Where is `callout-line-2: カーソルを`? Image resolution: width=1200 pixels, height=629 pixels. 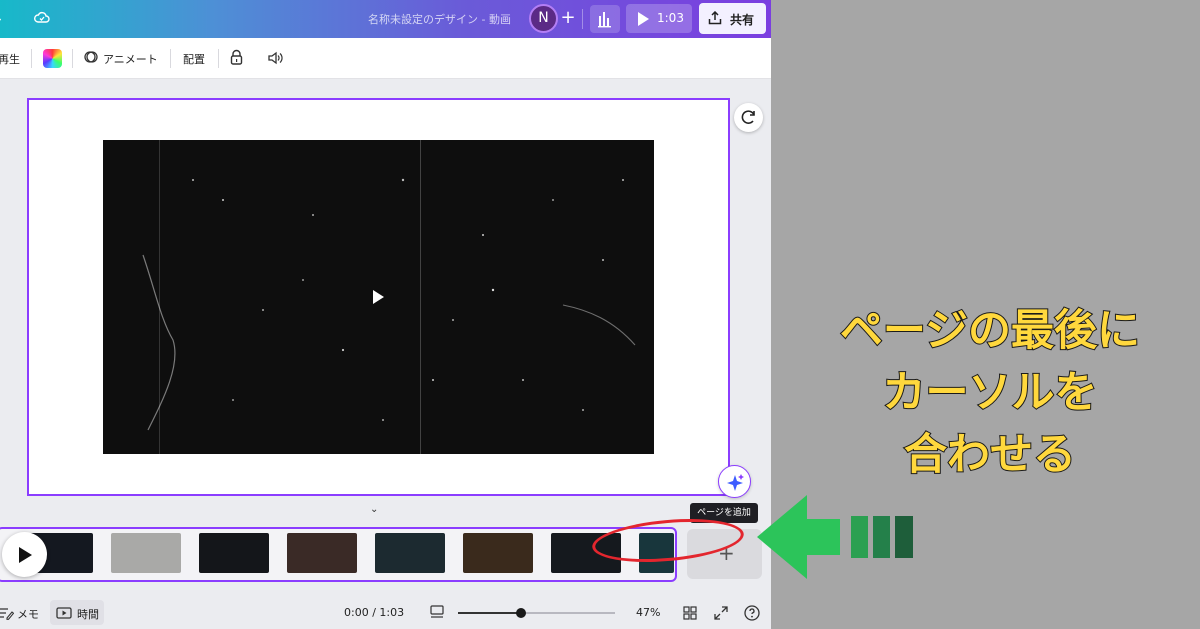
callout-line-2: カーソルを is located at coordinates (990, 393).